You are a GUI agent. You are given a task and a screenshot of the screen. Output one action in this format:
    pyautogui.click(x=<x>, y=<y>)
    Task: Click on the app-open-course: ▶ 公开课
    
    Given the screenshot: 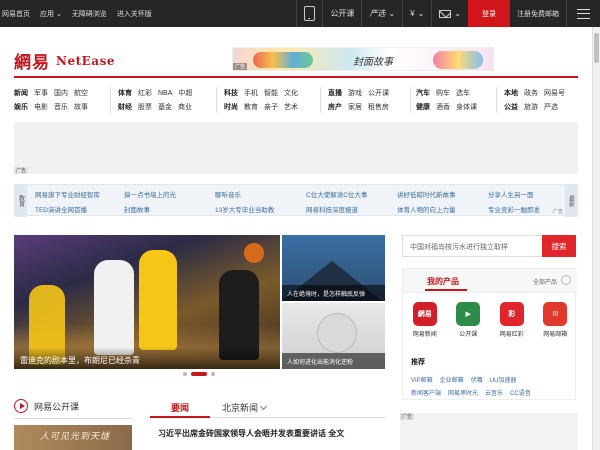 What is the action you would take?
    pyautogui.click(x=468, y=320)
    